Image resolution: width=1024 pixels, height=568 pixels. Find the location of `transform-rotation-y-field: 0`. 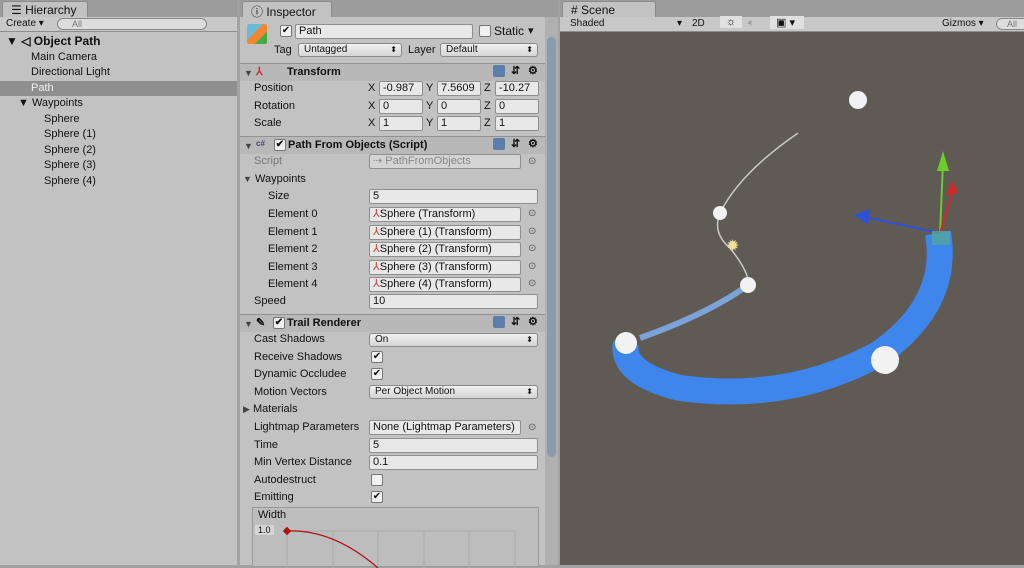

transform-rotation-y-field: 0 is located at coordinates (459, 106).